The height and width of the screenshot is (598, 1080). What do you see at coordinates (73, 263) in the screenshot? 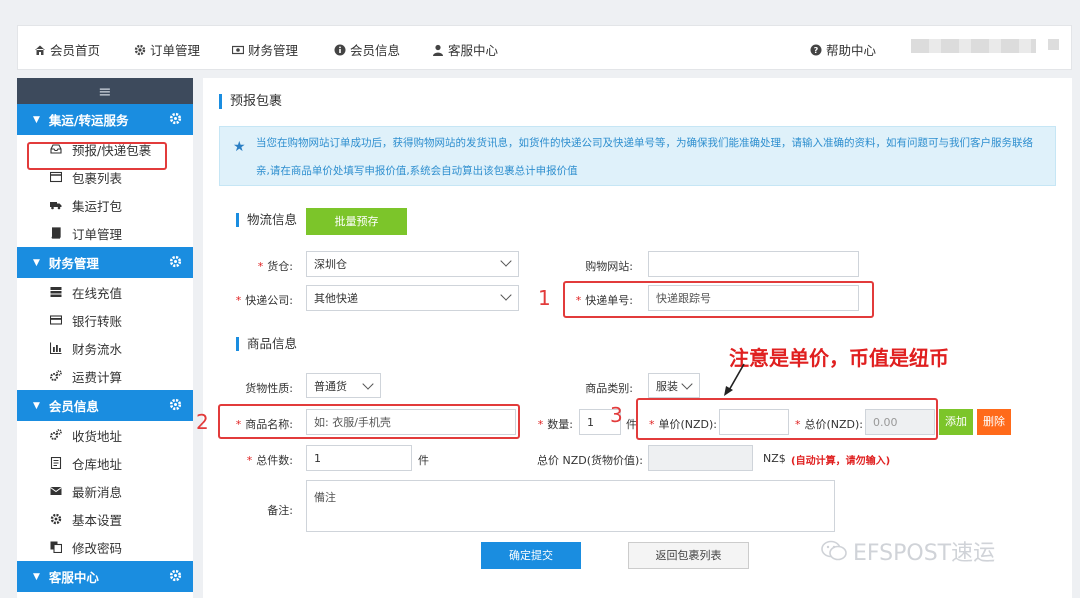
I see `sidebar-group-label: 财务管理` at bounding box center [73, 263].